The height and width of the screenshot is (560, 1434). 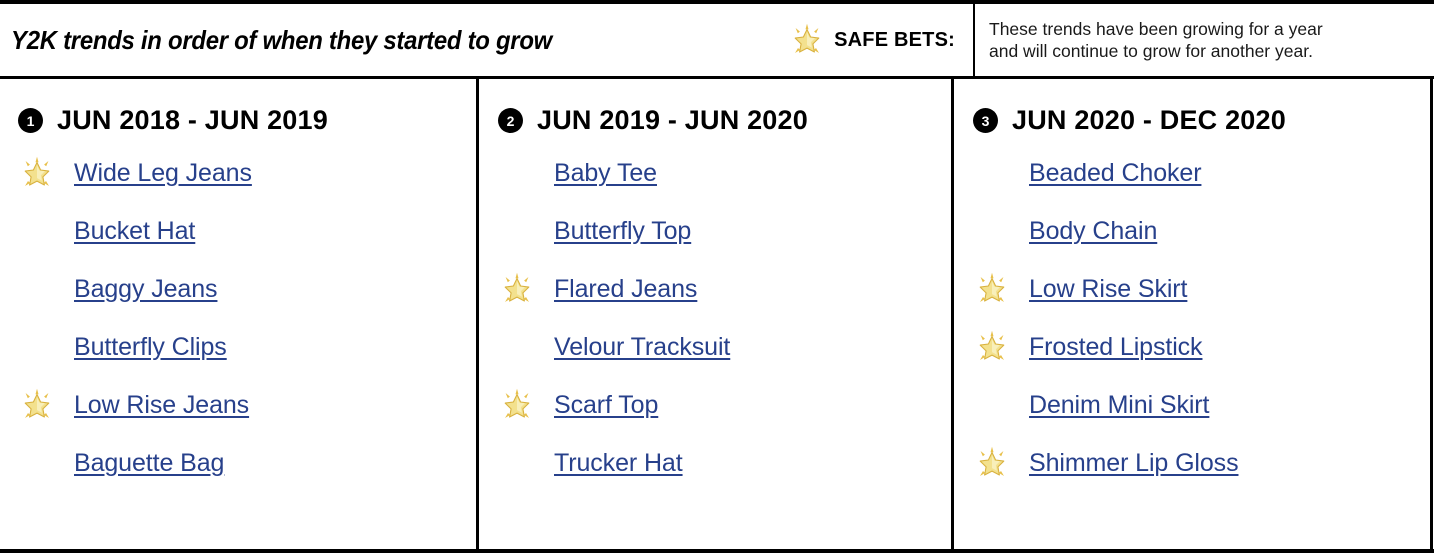 What do you see at coordinates (1119, 405) in the screenshot?
I see `trend-link: Denim Mini Skirt` at bounding box center [1119, 405].